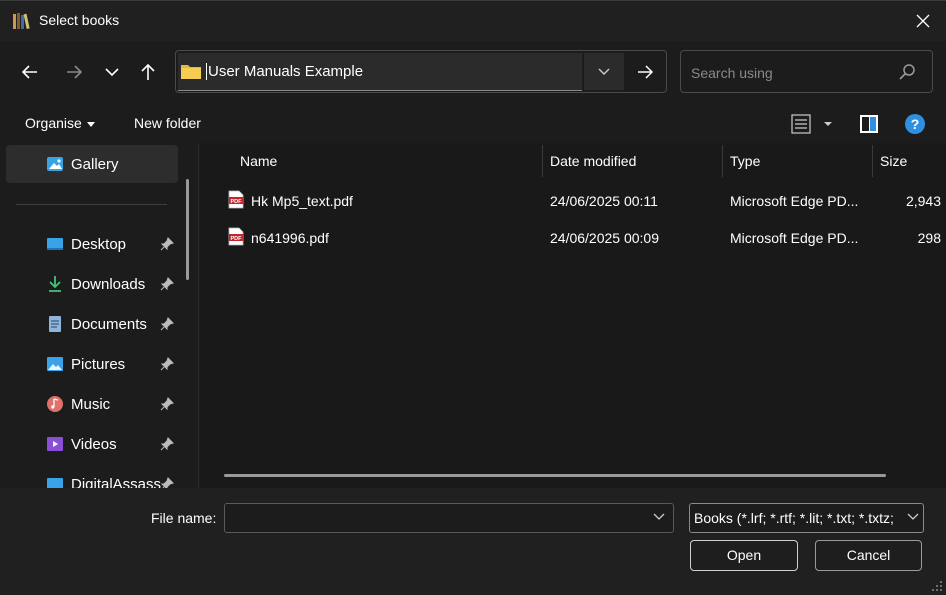 This screenshot has width=946, height=595. Describe the element at coordinates (380, 72) in the screenshot. I see `address-field: User Manuals Example` at that location.